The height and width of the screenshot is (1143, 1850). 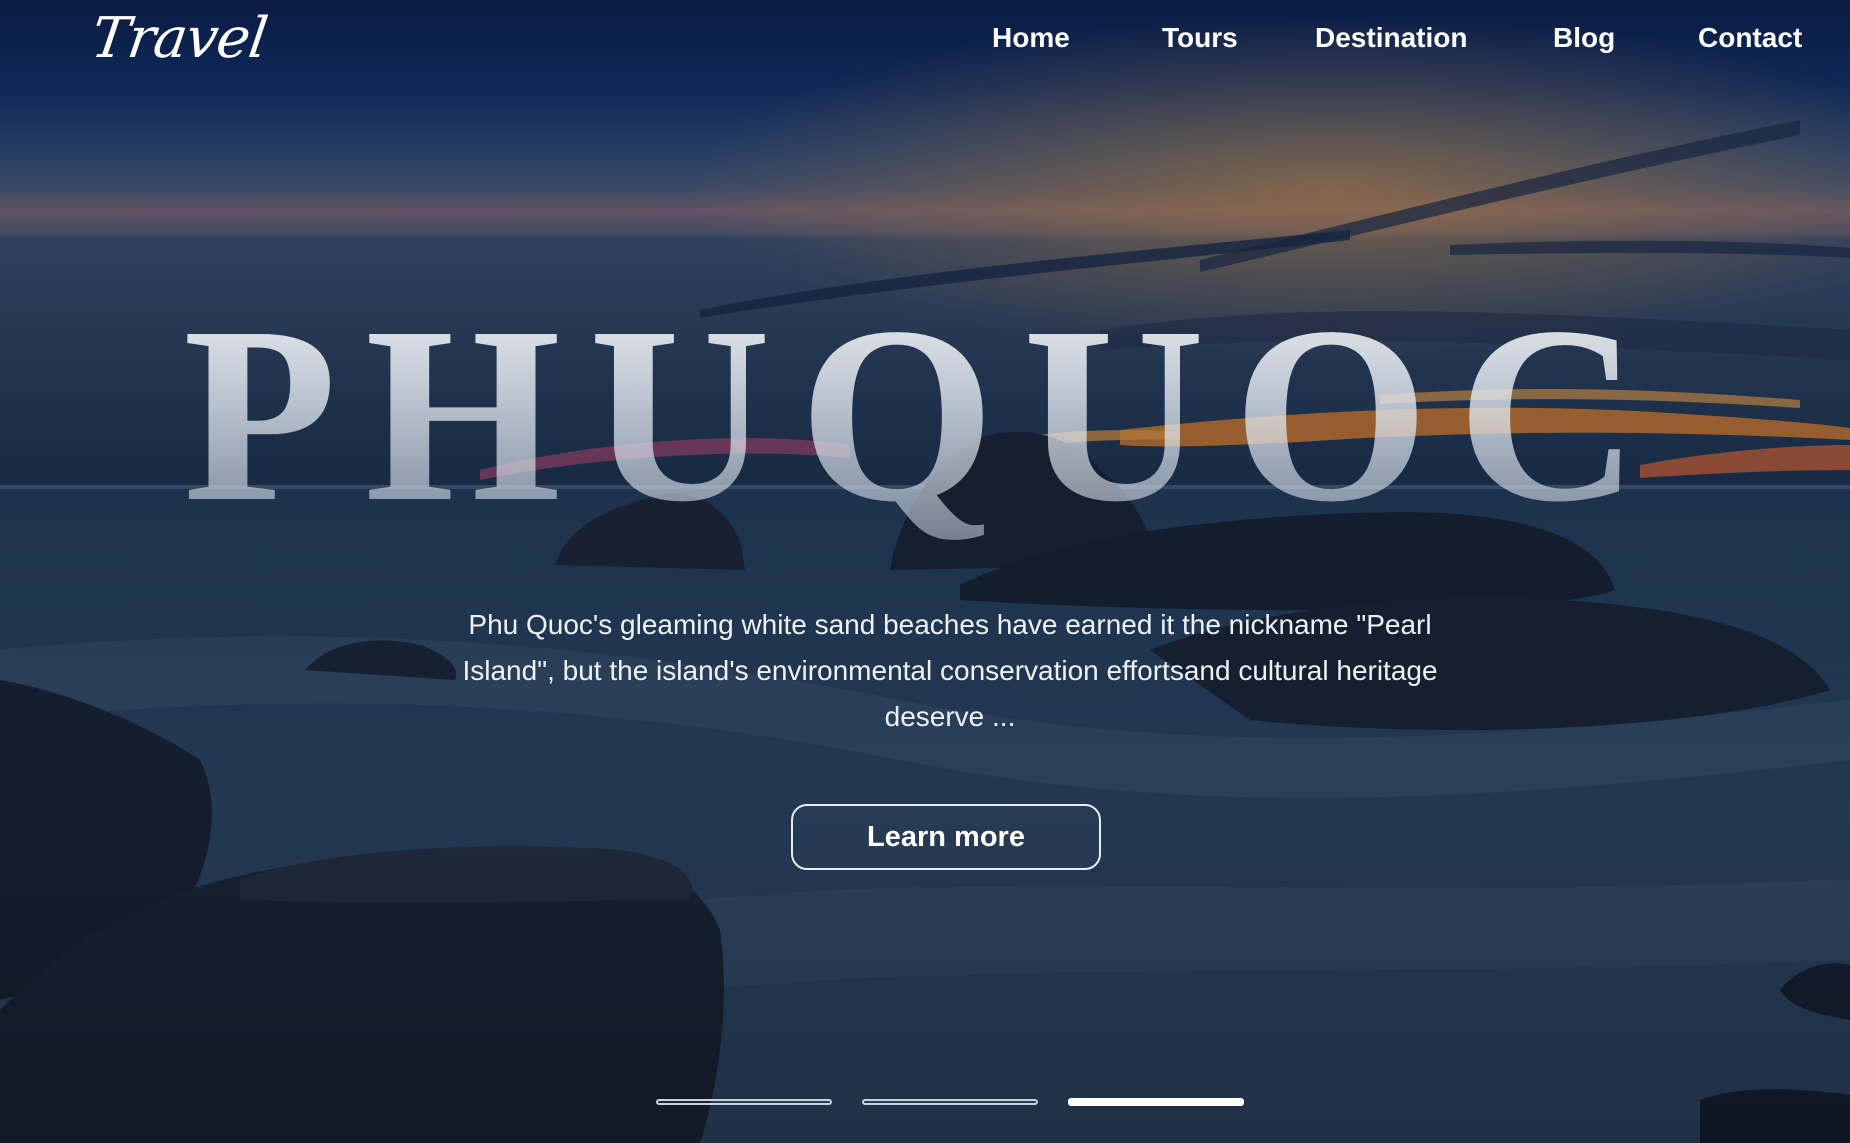 What do you see at coordinates (1200, 38) in the screenshot?
I see `nav-tours-link: Tours` at bounding box center [1200, 38].